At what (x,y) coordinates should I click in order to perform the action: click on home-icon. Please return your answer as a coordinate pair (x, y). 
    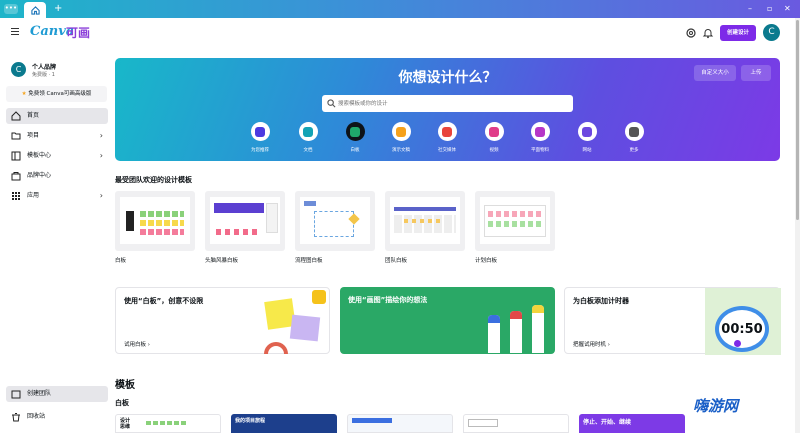
    Looking at the image, I should click on (35, 10).